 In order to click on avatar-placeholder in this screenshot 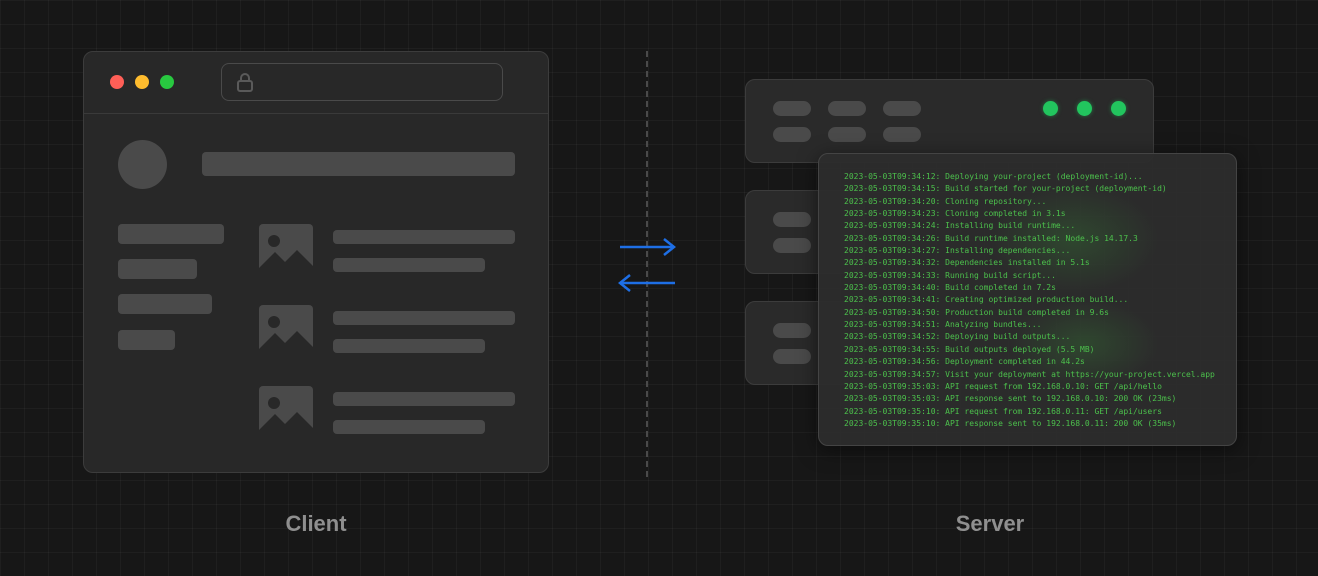, I will do `click(142, 164)`.